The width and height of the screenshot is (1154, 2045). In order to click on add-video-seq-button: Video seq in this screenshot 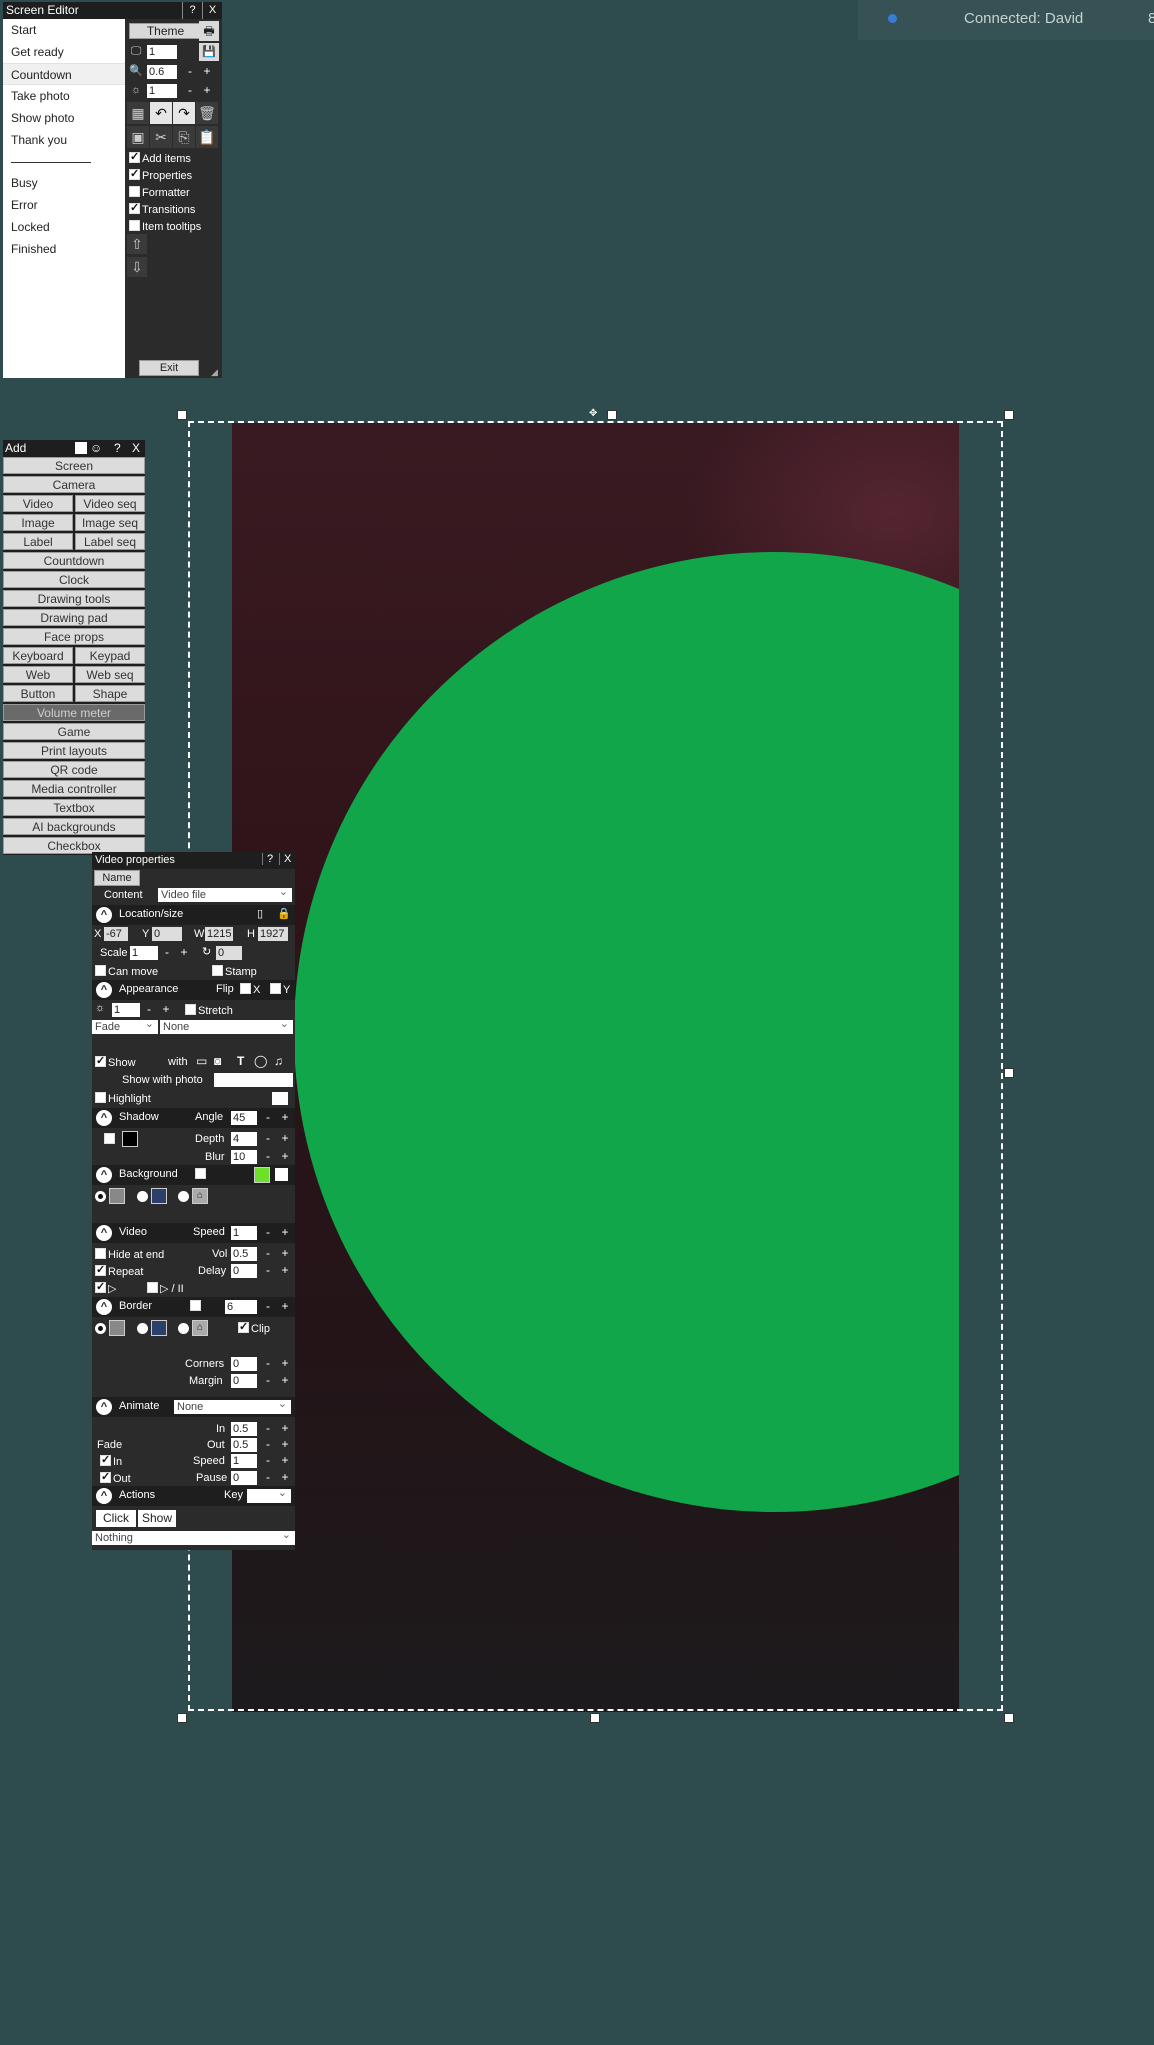, I will do `click(110, 503)`.